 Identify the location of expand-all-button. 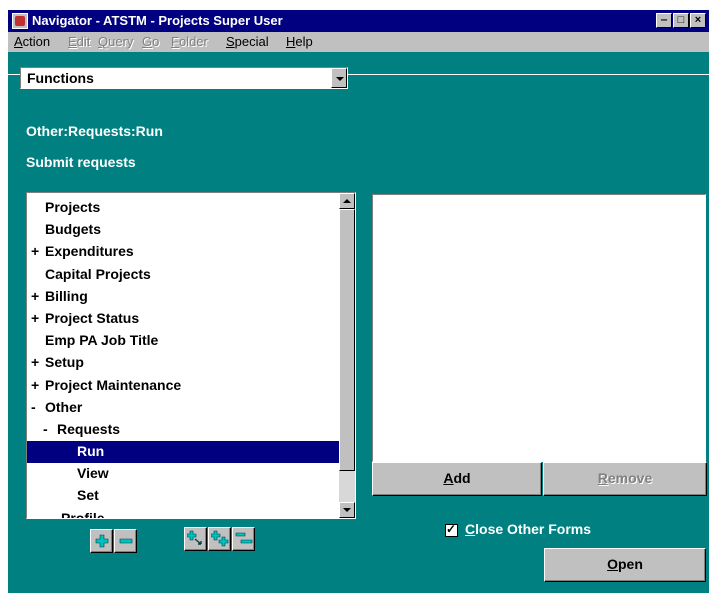
(219, 539).